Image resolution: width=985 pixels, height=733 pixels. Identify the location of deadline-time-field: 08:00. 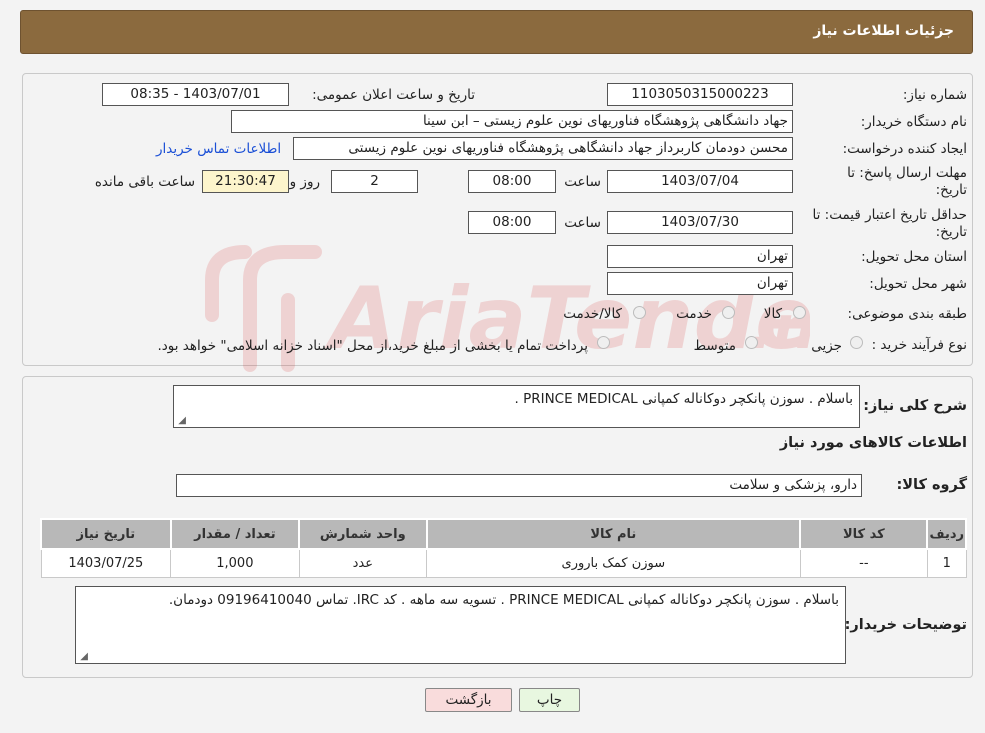
(512, 181).